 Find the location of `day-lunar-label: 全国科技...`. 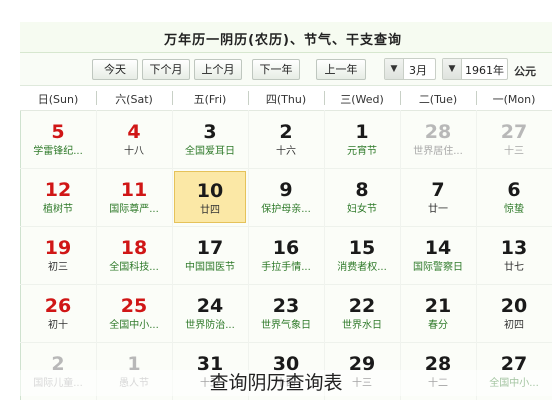

day-lunar-label: 全国科技... is located at coordinates (134, 267).